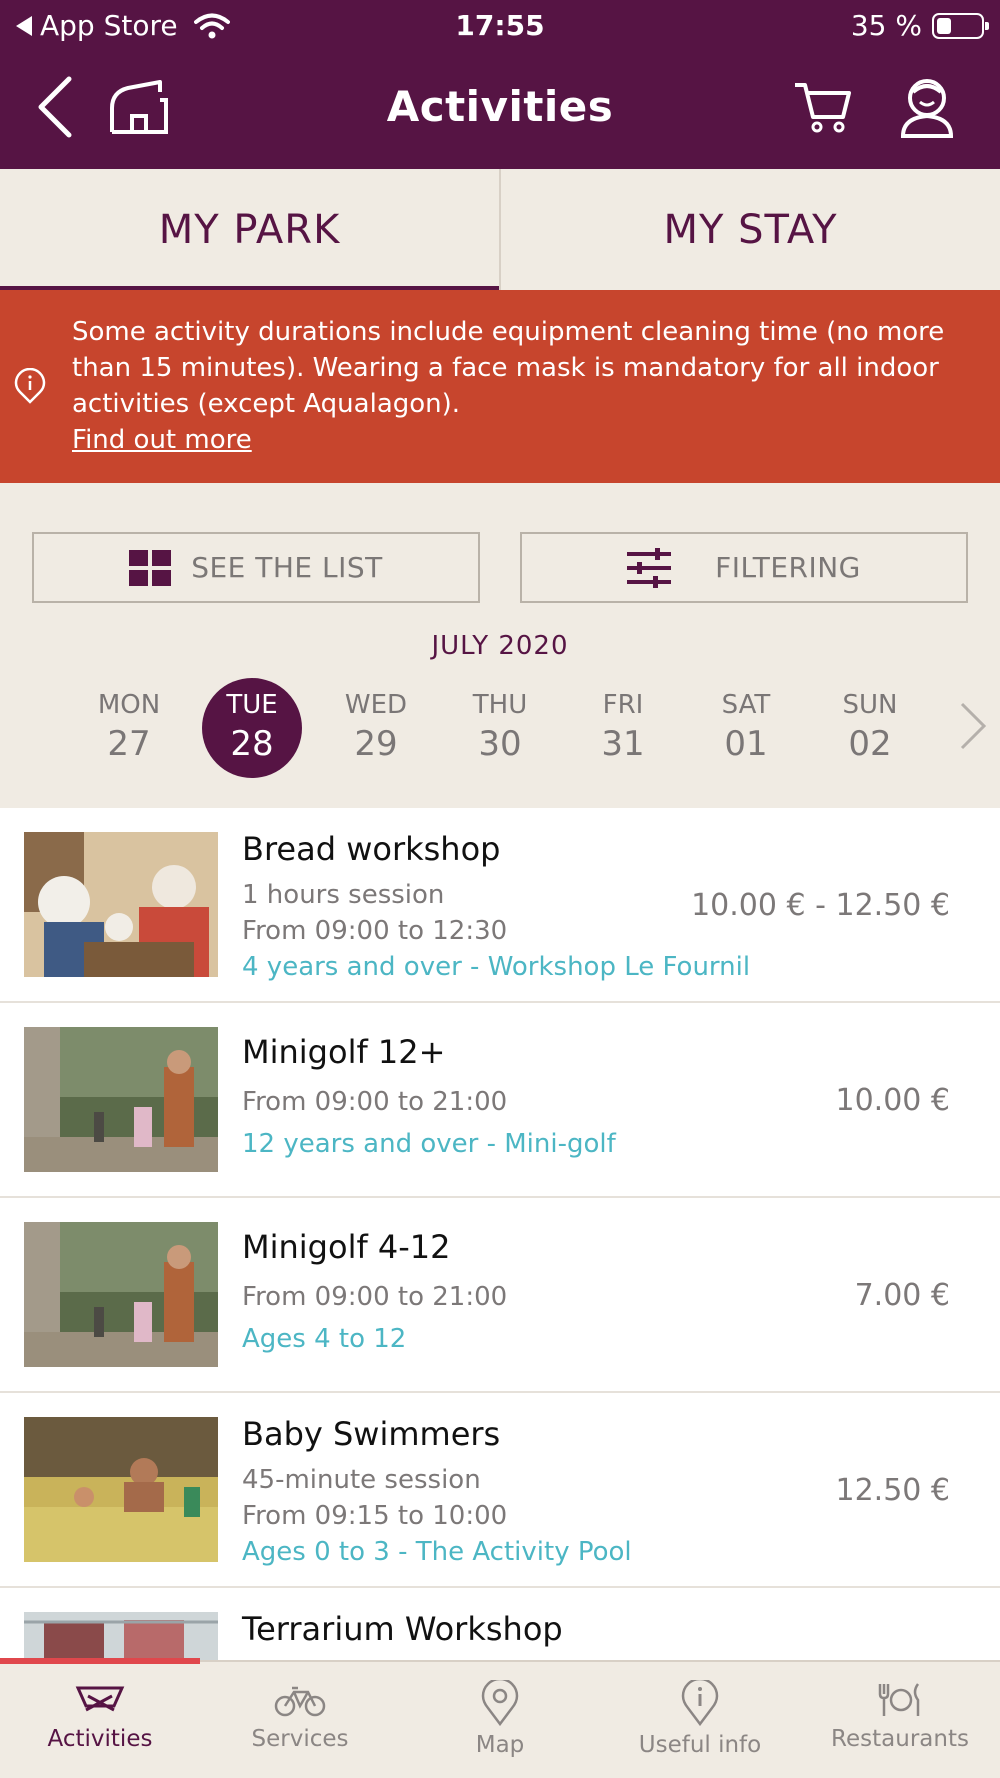  I want to click on activity-title: Minigolf 4-12, so click(346, 1247).